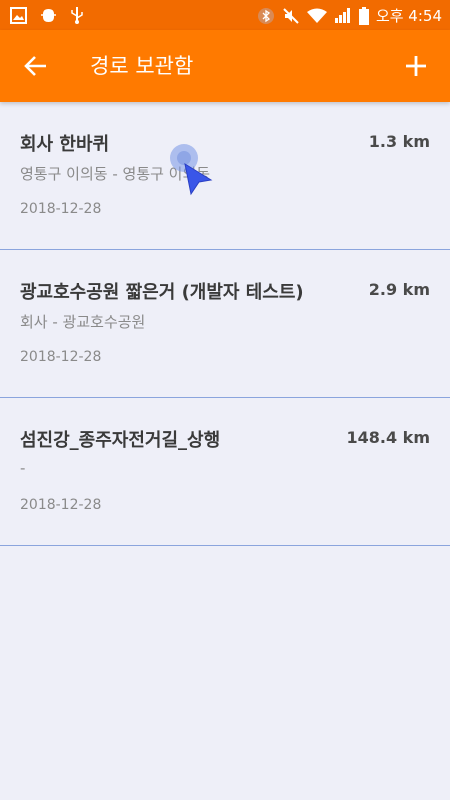 The width and height of the screenshot is (450, 800). What do you see at coordinates (399, 141) in the screenshot?
I see `route-distance: 1.3 km` at bounding box center [399, 141].